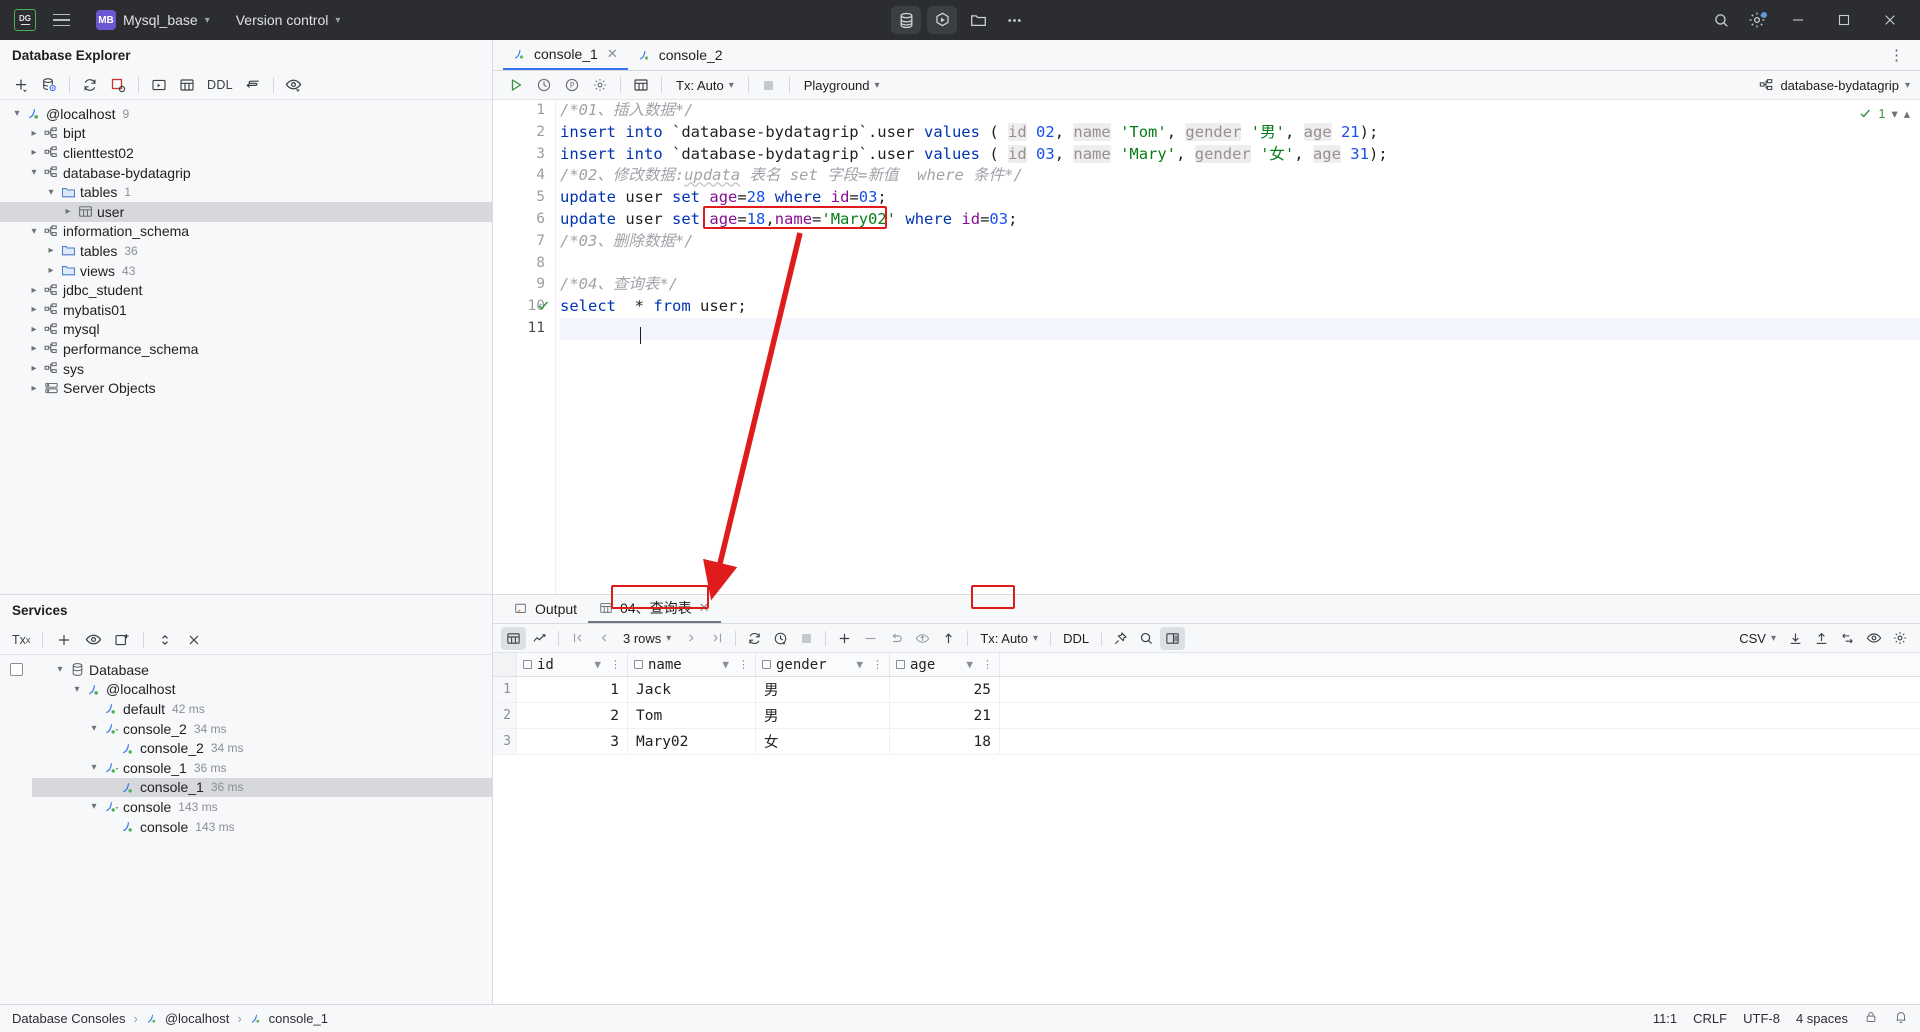  What do you see at coordinates (692, 664) in the screenshot?
I see `grid-column-header-name: name ▼ ⋮` at bounding box center [692, 664].